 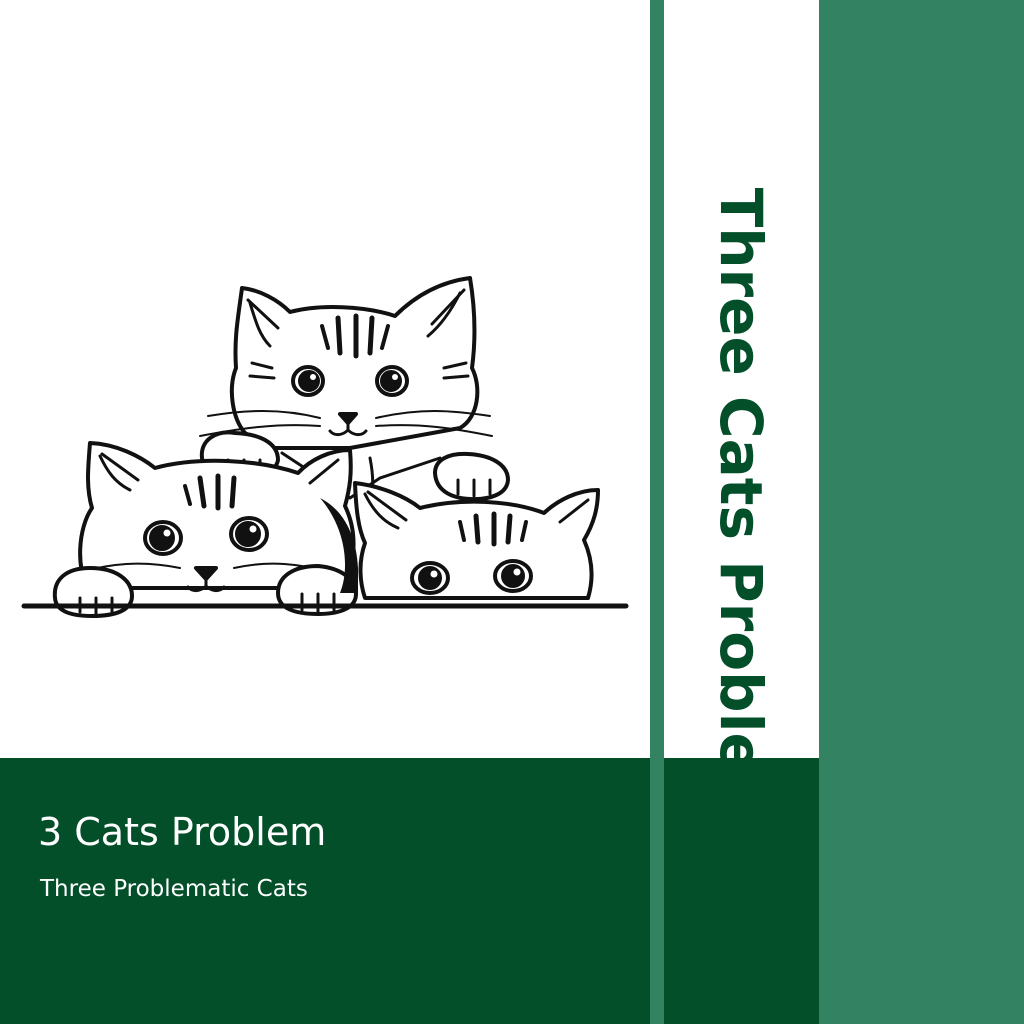 What do you see at coordinates (476, 540) in the screenshot?
I see `right-kitten` at bounding box center [476, 540].